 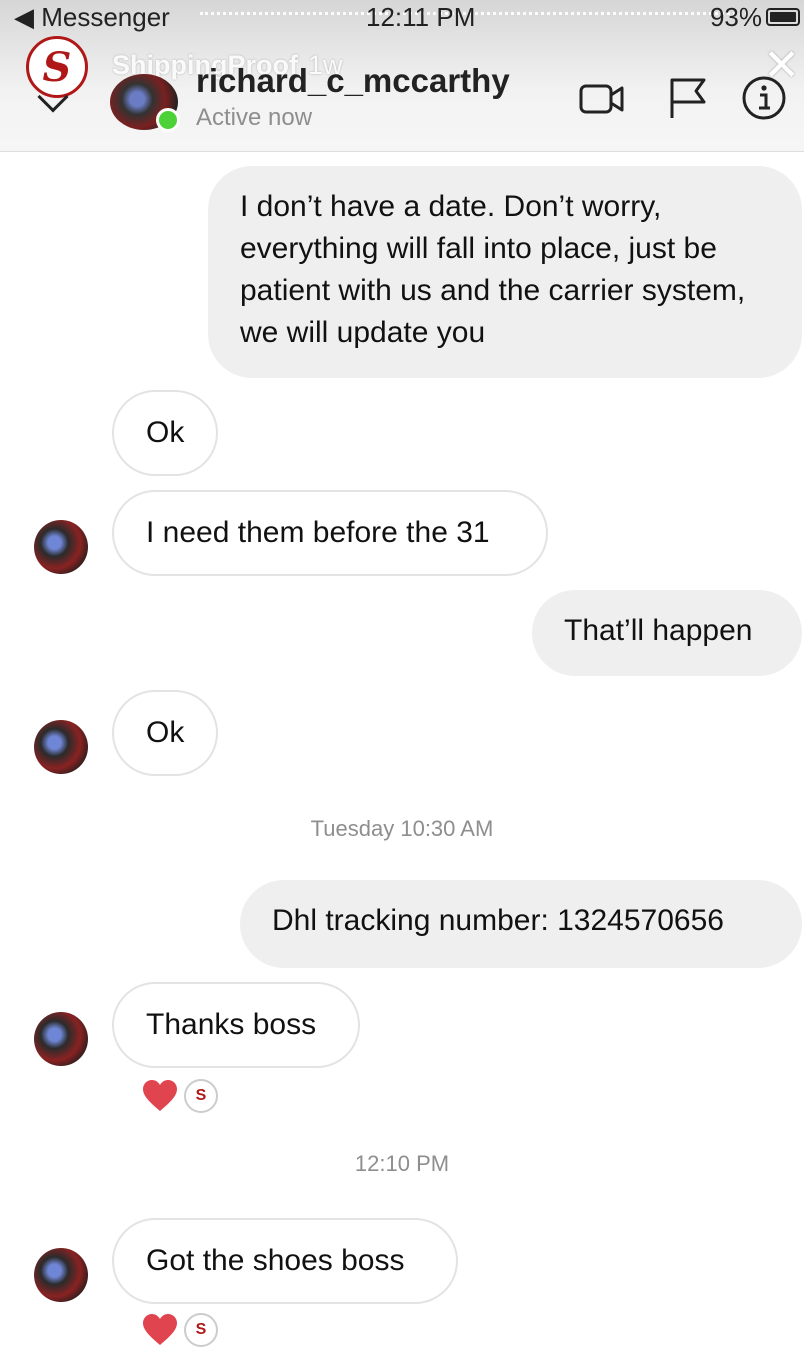 I want to click on contact-status: Active now, so click(x=254, y=117).